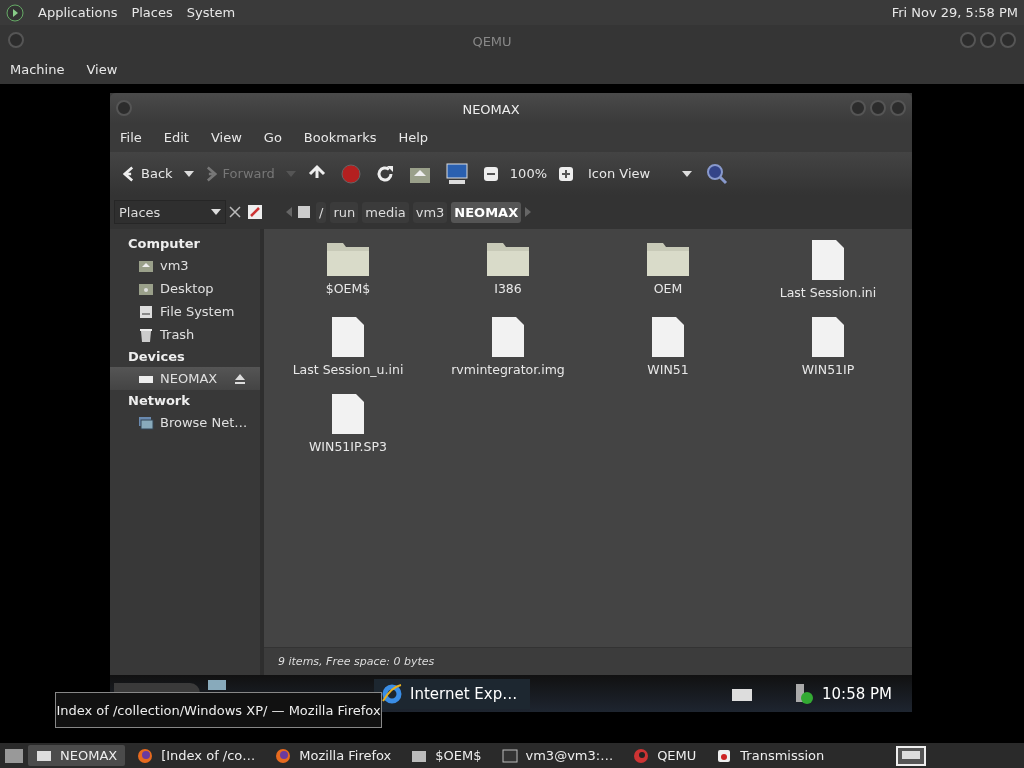  Describe the element at coordinates (146, 422) in the screenshot. I see `network-icon` at that location.